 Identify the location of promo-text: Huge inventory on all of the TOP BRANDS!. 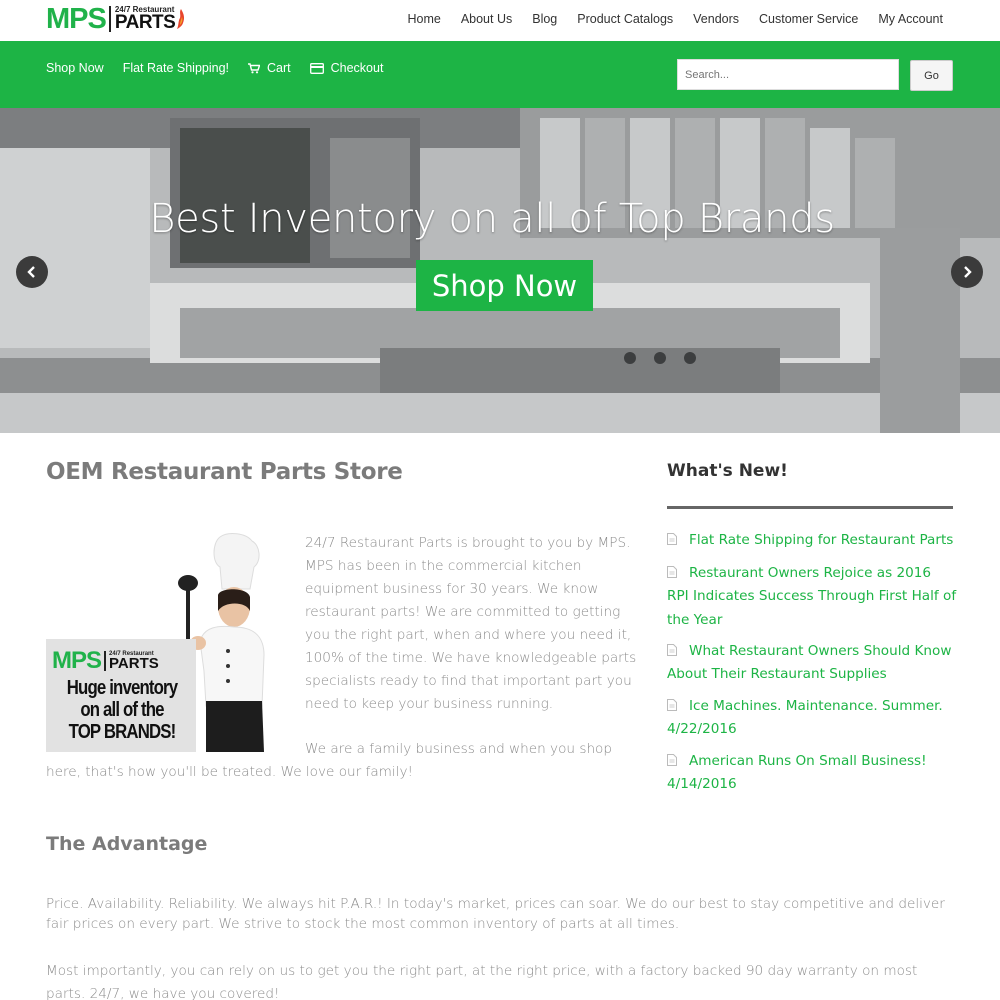
(122, 710).